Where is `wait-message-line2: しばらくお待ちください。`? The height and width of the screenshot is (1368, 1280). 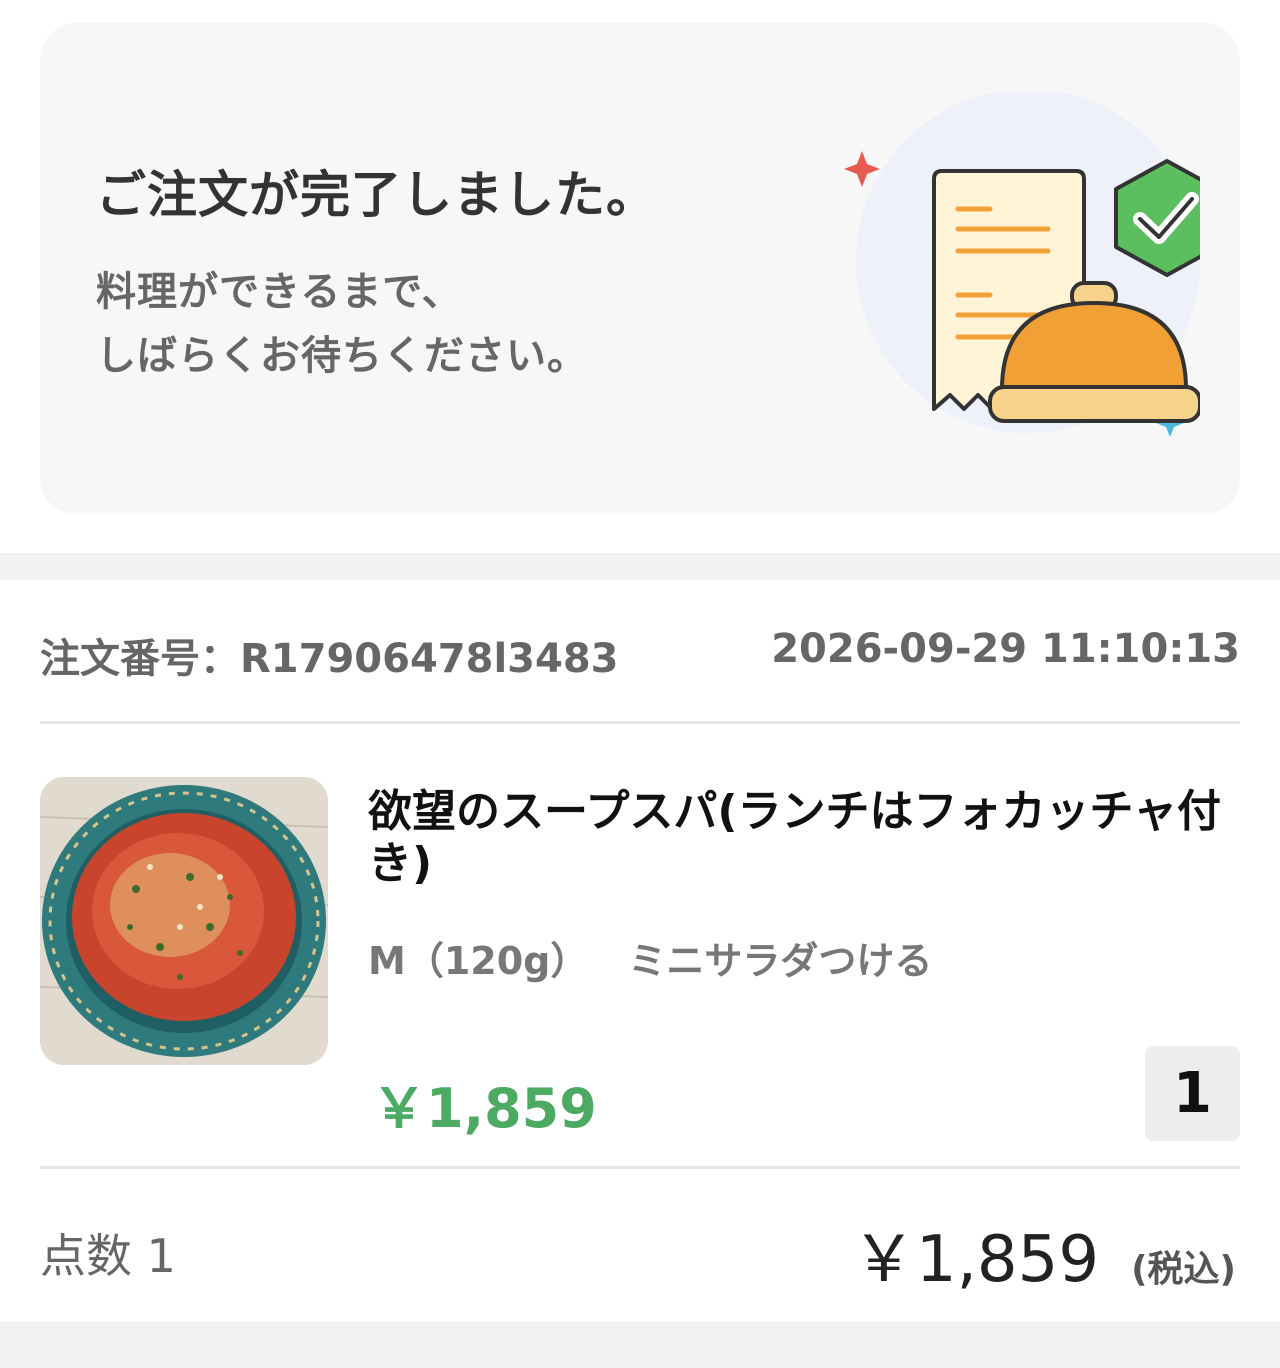 wait-message-line2: しばらくお待ちください。 is located at coordinates (342, 356).